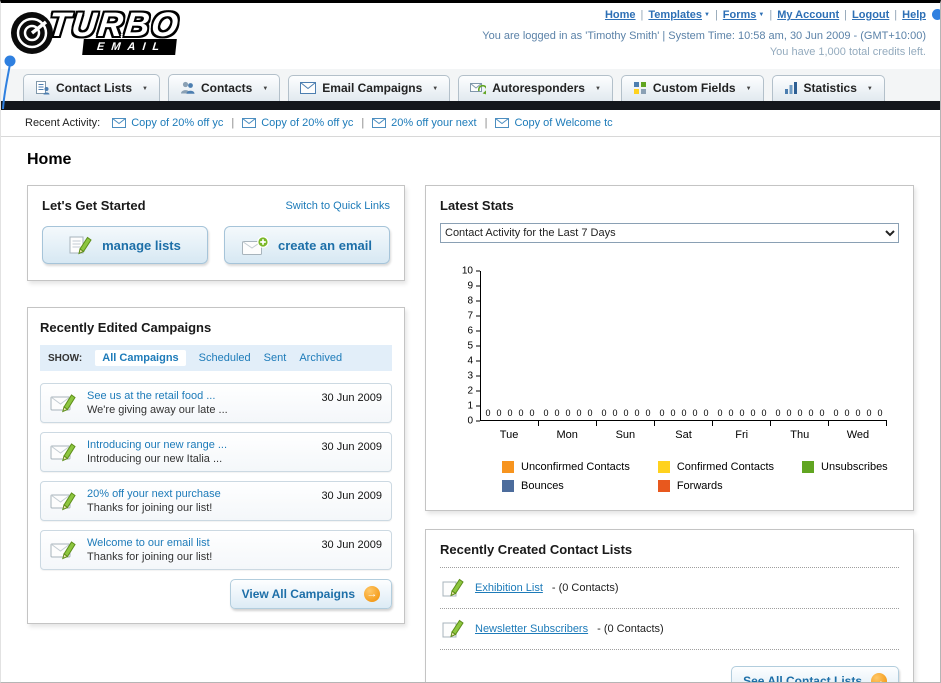  What do you see at coordinates (692, 88) in the screenshot?
I see `nav-tab-custom-fields: Custom Fields` at bounding box center [692, 88].